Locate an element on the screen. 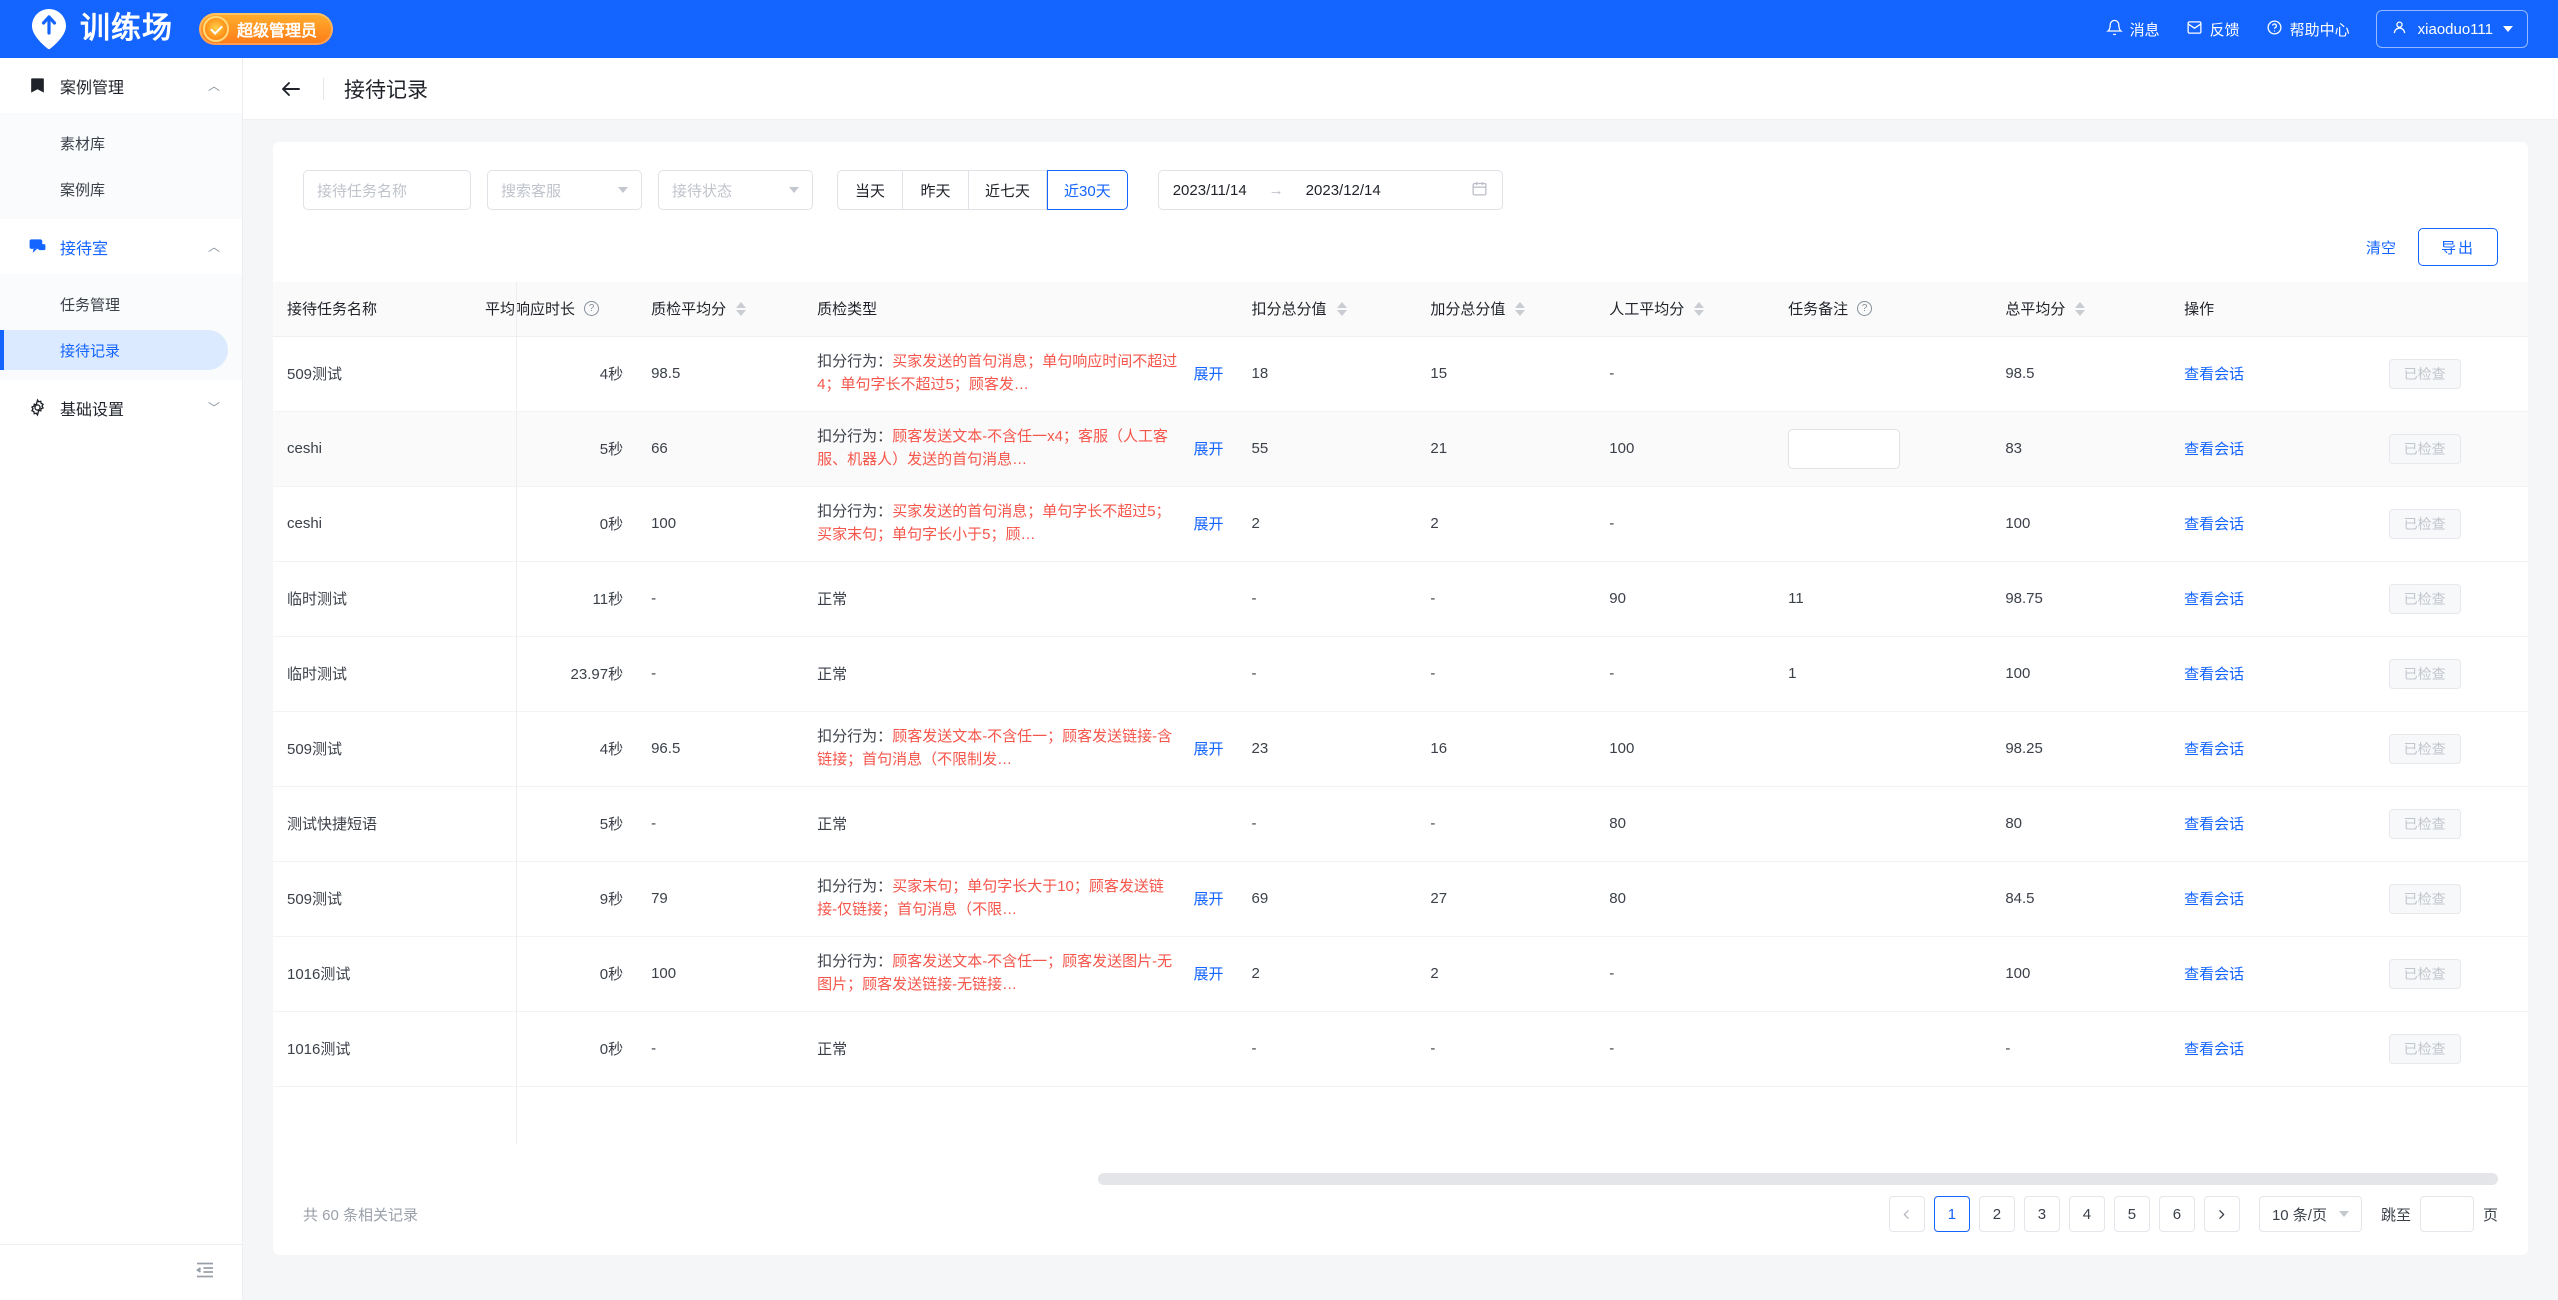 The width and height of the screenshot is (2558, 1300). pagination-next-button is located at coordinates (2221, 1214).